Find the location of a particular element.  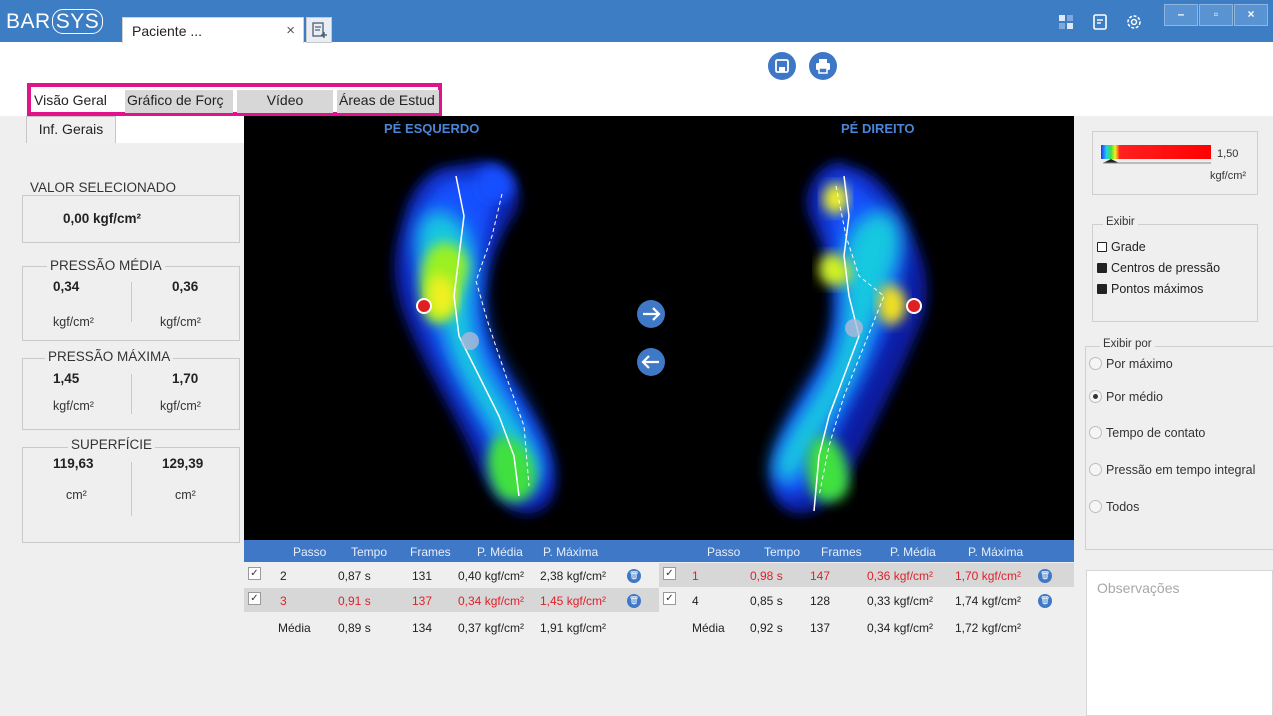

tab-inf-gerais: Inf. Gerais is located at coordinates (71, 129).